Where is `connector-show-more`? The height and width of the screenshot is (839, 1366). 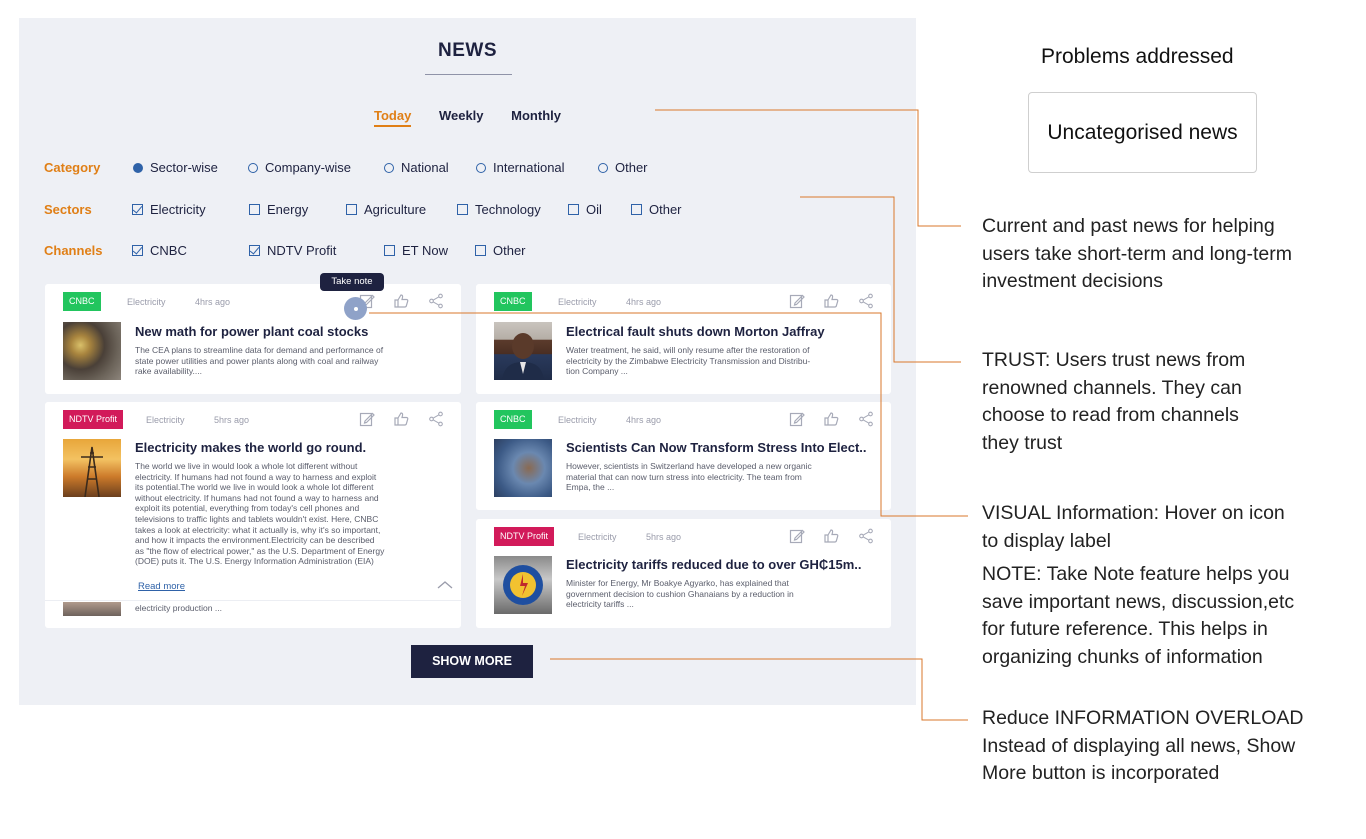
connector-show-more is located at coordinates (759, 689).